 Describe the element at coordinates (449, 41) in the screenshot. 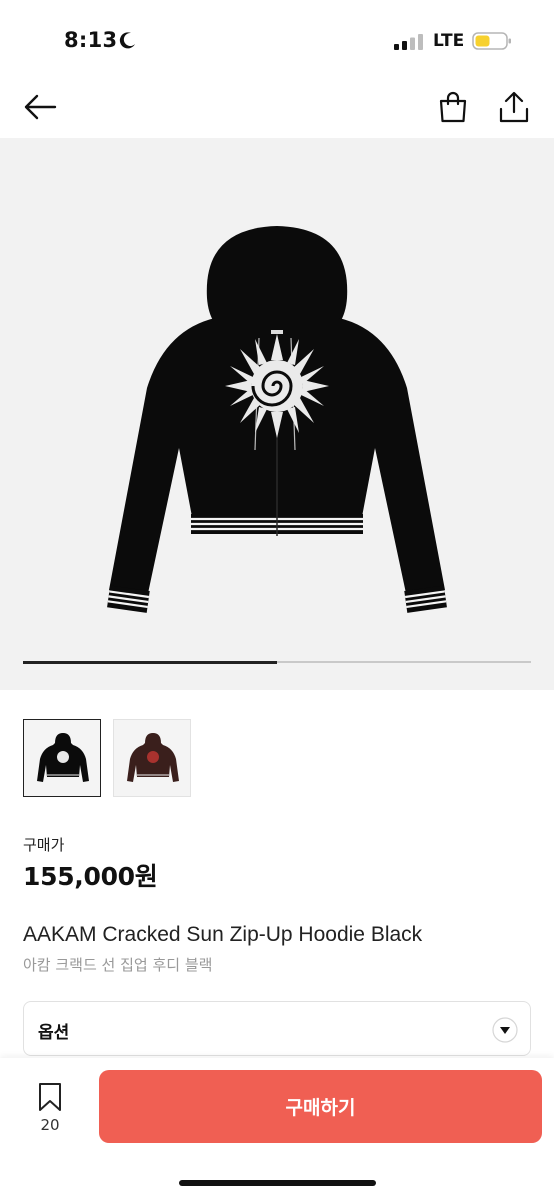

I see `carrier-label: LTE` at that location.